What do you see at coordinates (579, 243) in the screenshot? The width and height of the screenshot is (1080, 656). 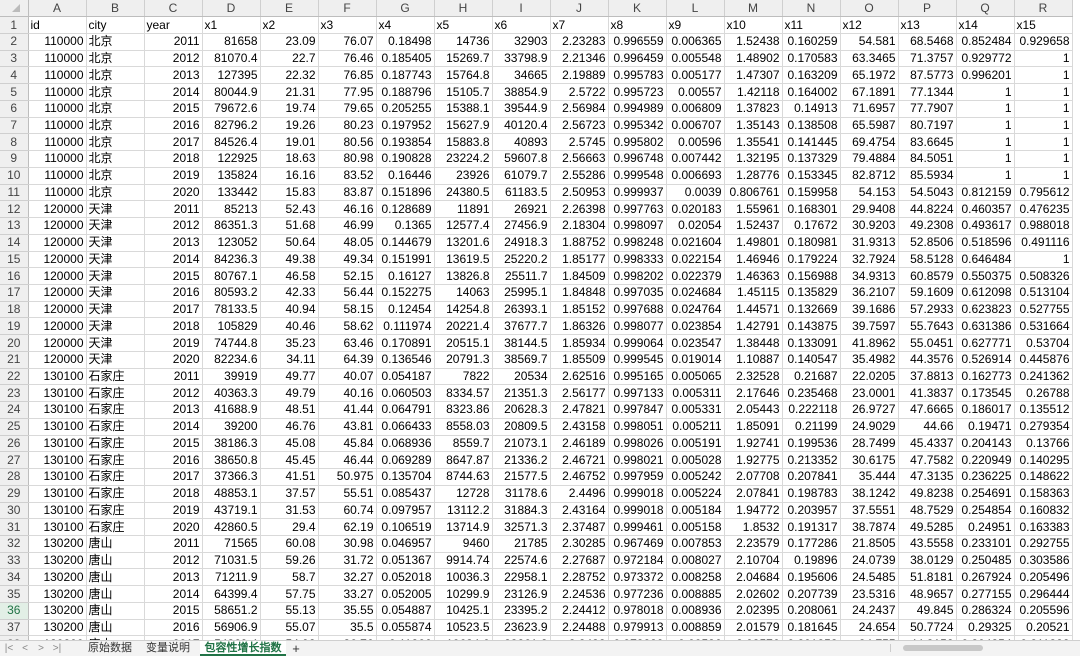 I see `cell: 1.88752` at bounding box center [579, 243].